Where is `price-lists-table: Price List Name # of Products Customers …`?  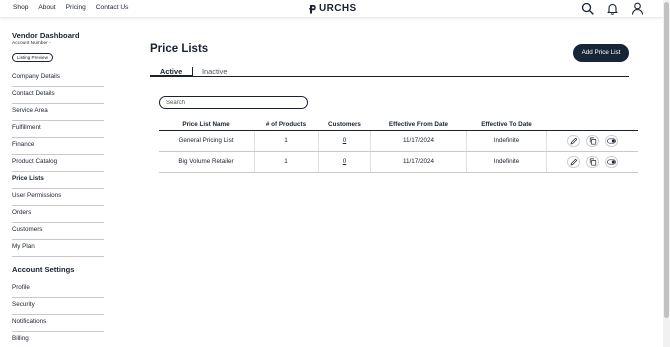 price-lists-table: Price List Name # of Products Customers … is located at coordinates (398, 146).